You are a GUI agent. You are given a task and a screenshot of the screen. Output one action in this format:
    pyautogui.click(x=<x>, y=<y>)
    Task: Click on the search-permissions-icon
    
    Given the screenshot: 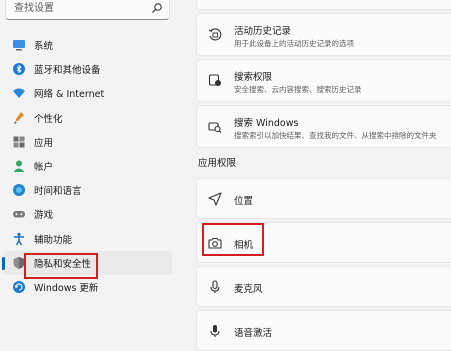 What is the action you would take?
    pyautogui.click(x=214, y=80)
    